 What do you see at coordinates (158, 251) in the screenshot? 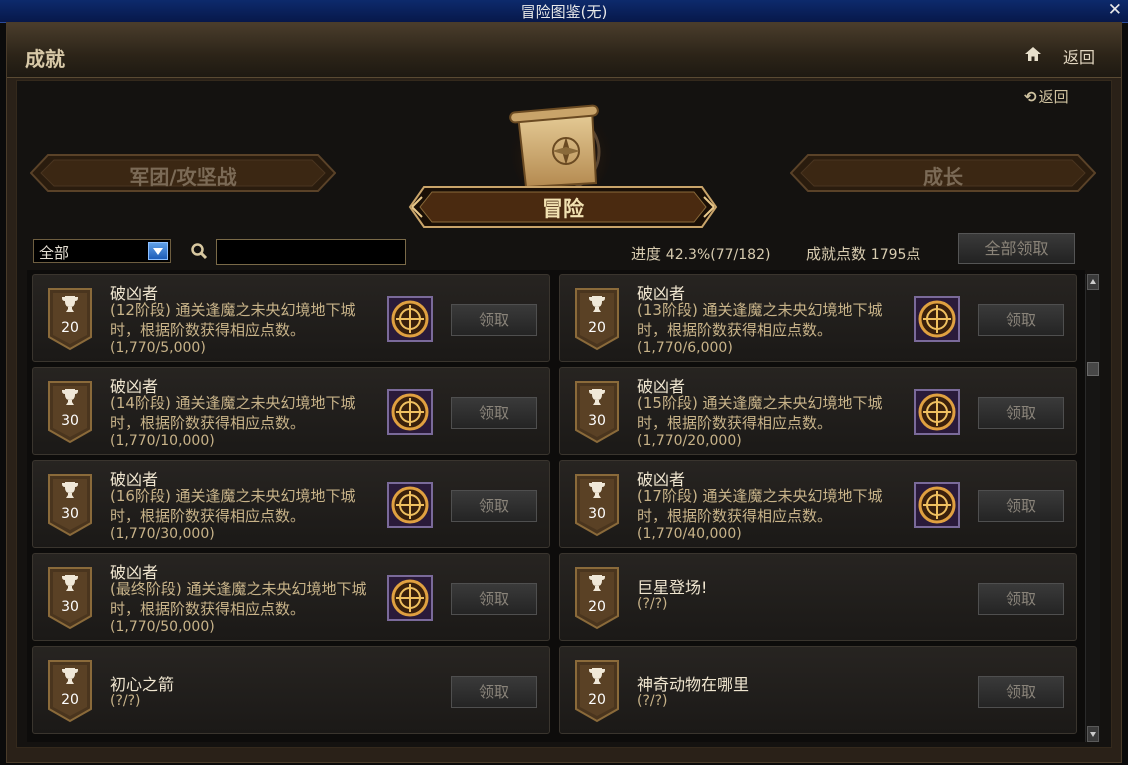
I see `dropdown-arrow-icon` at bounding box center [158, 251].